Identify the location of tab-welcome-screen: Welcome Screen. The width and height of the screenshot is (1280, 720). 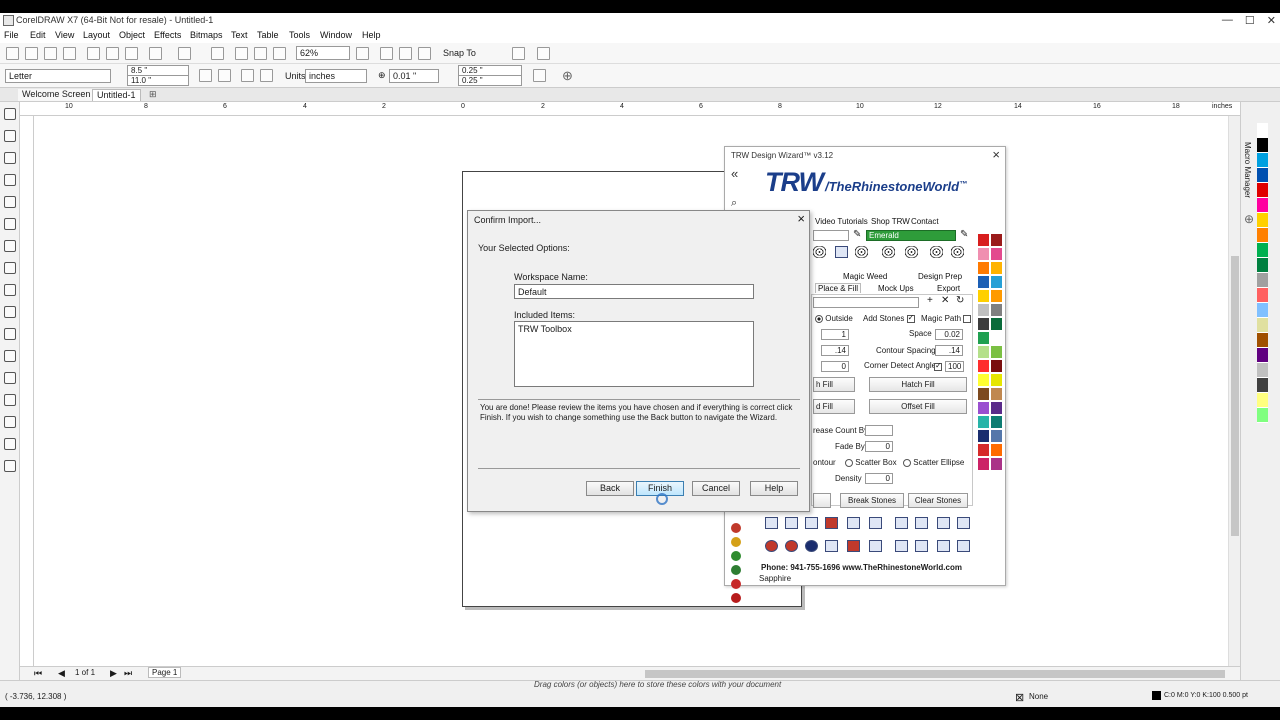
(56, 95).